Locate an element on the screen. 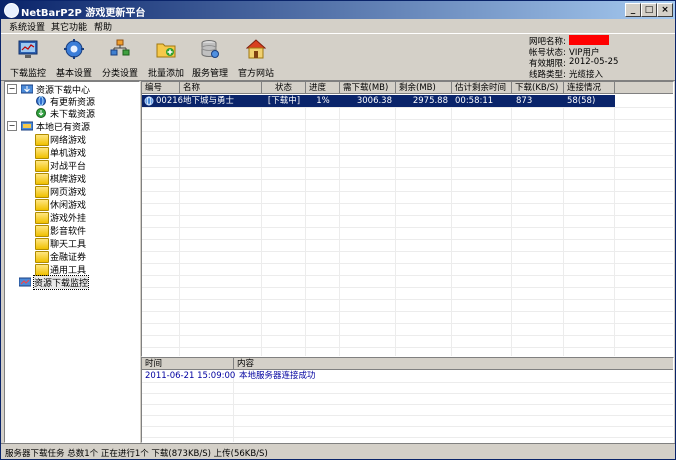  log-panel: 时间 内容 2011-06-21 15:09:00 本地服务器连接成功 is located at coordinates (407, 400).